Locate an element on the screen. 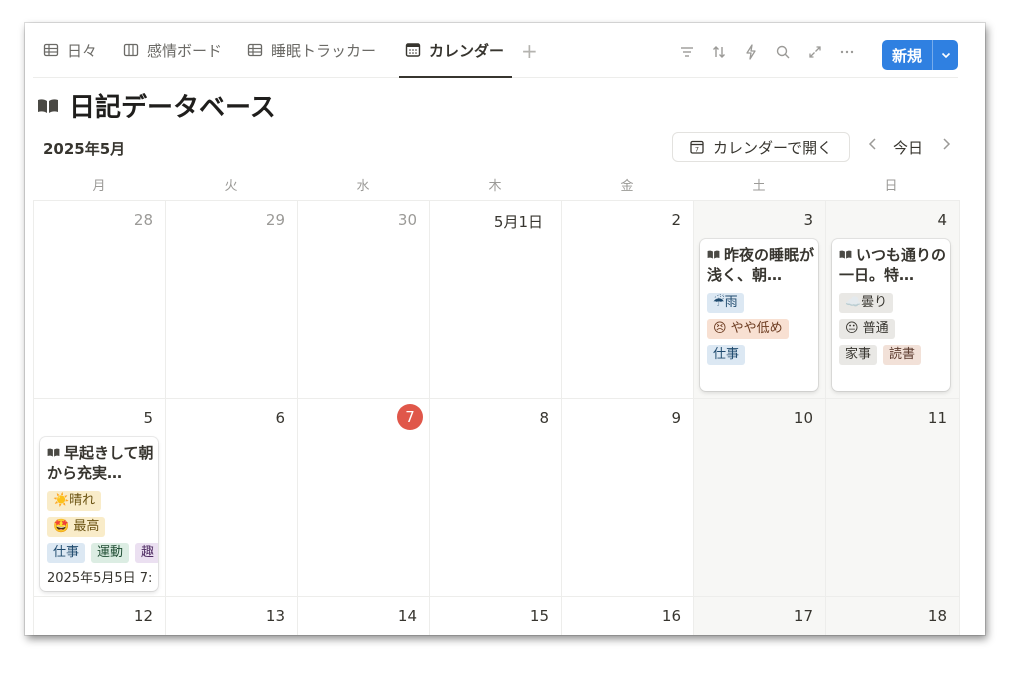  diary-entry-card: 昨夜の睡眠が浅く、朝… ☔雨 😣 やや低め 仕事 is located at coordinates (759, 315).